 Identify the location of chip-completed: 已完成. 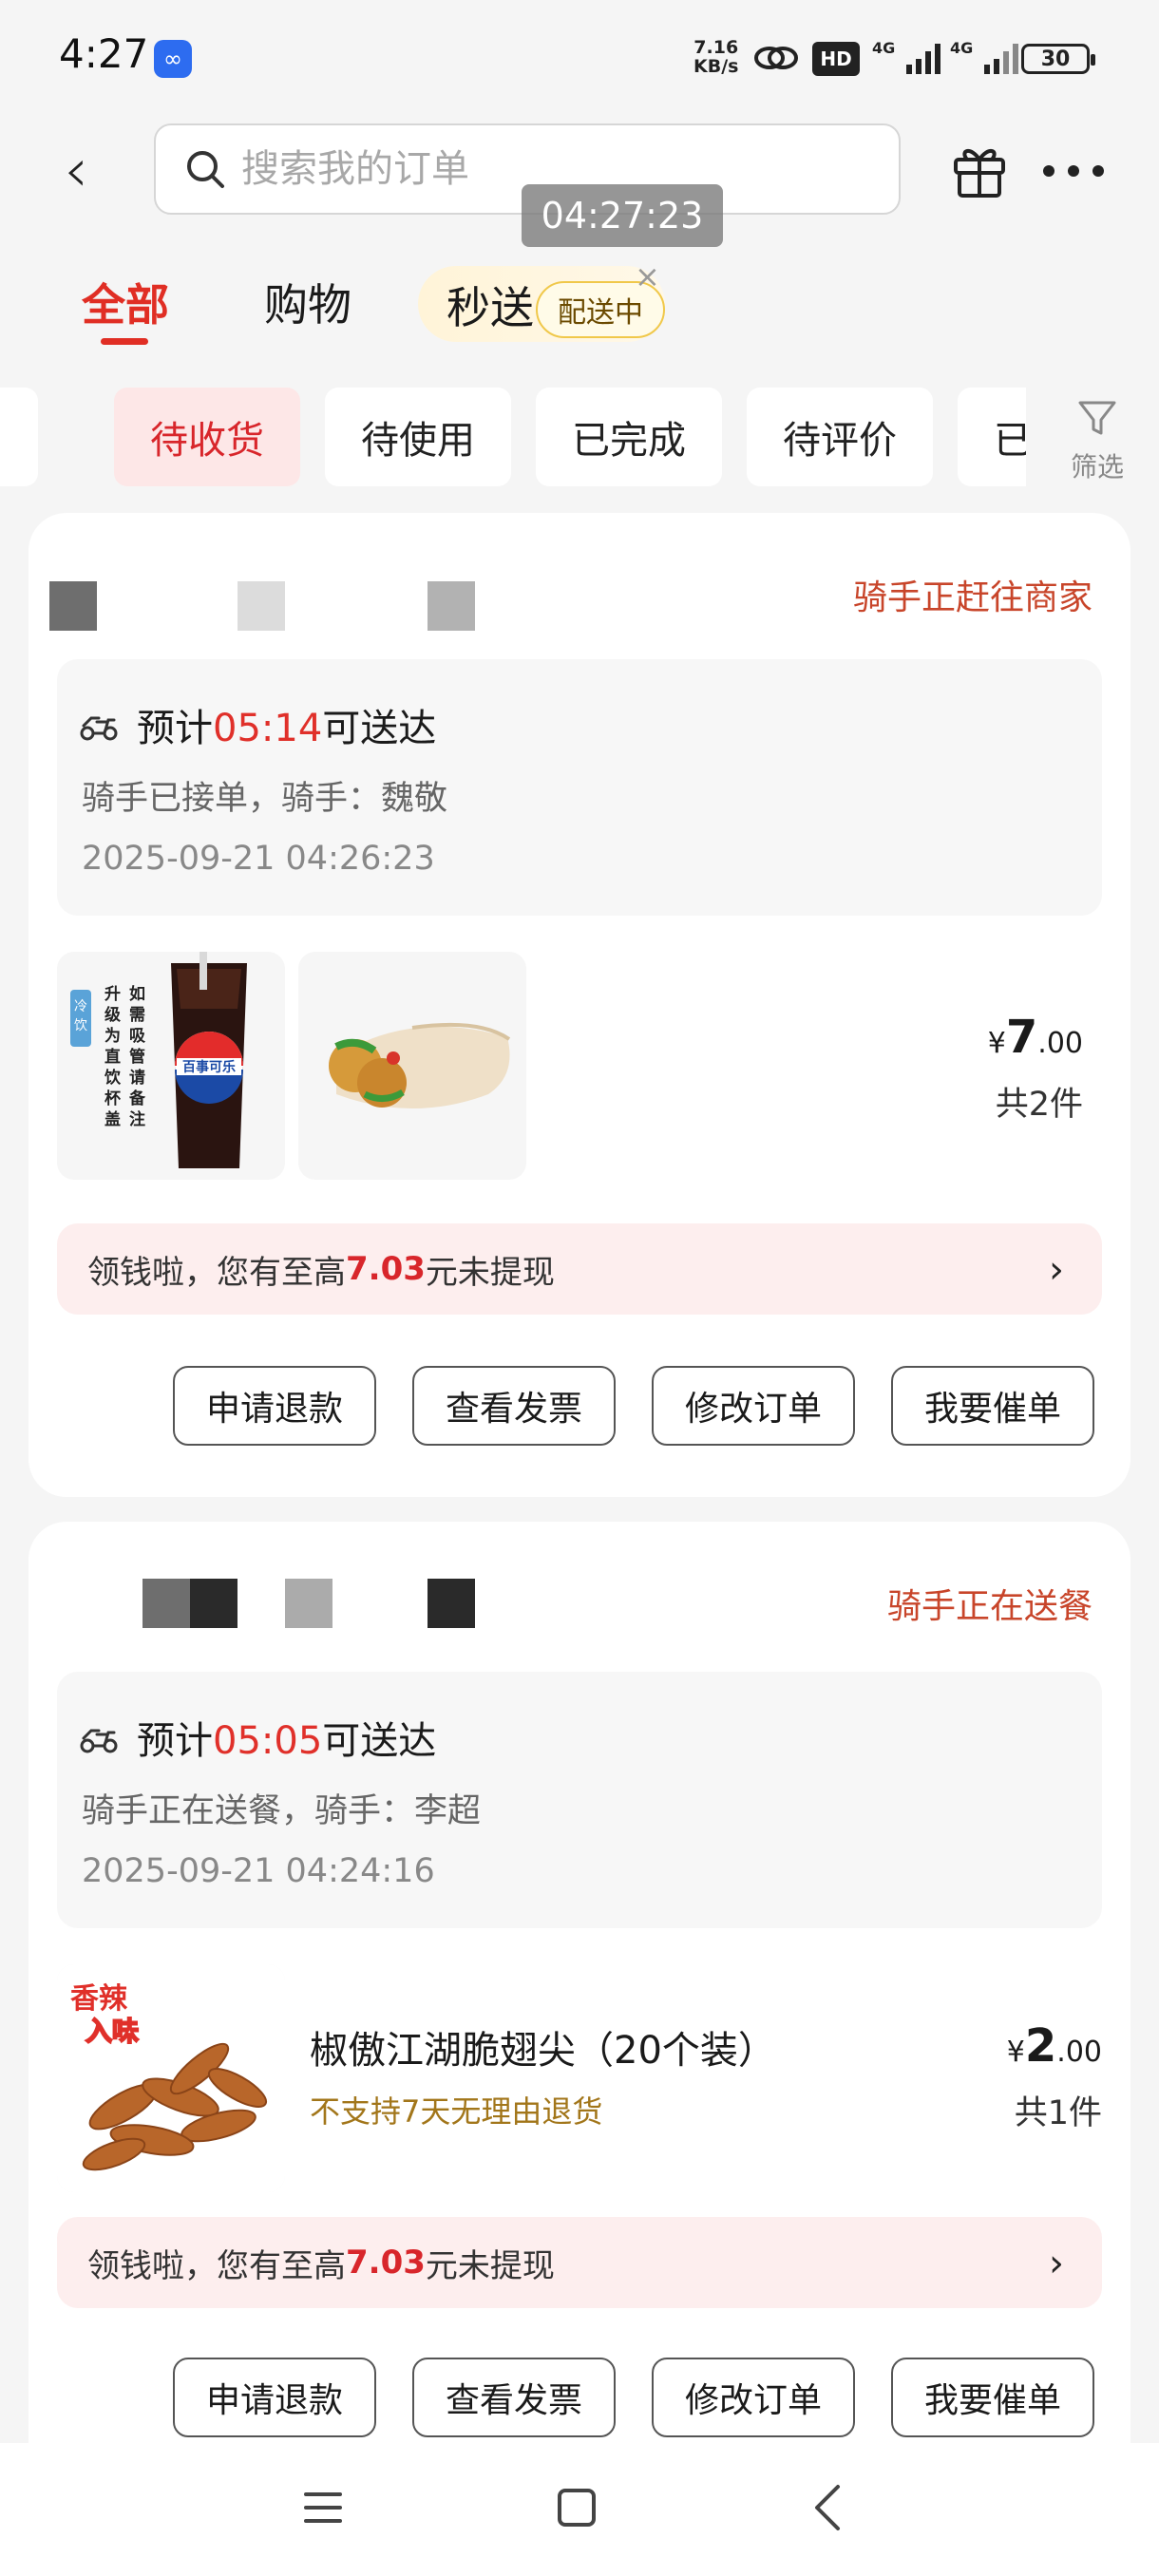
(629, 437).